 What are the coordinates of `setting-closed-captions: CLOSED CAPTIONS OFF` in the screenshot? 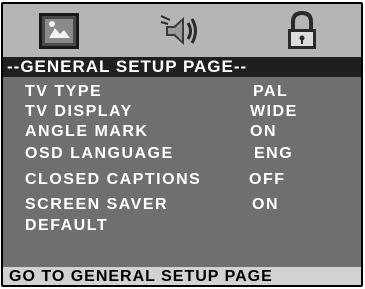 It's located at (185, 180).